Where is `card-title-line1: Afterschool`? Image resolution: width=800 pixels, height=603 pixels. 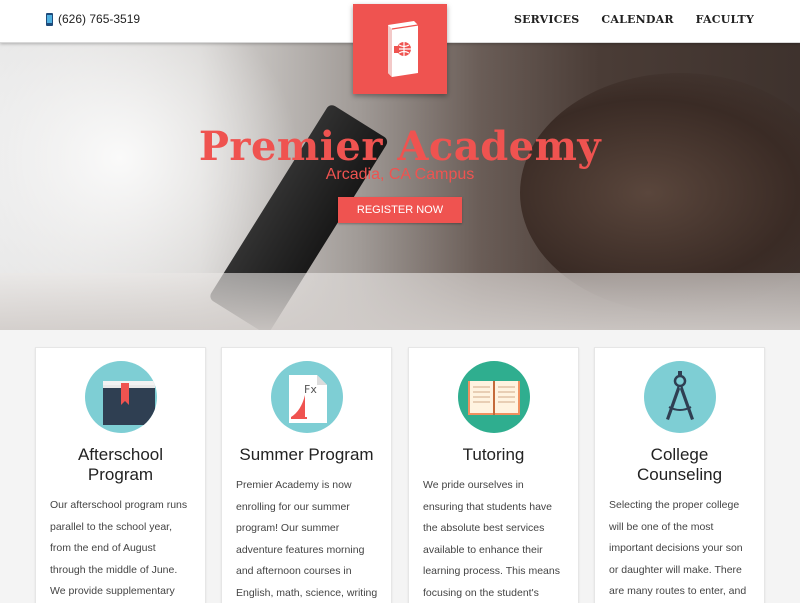
card-title-line1: Afterschool is located at coordinates (120, 454).